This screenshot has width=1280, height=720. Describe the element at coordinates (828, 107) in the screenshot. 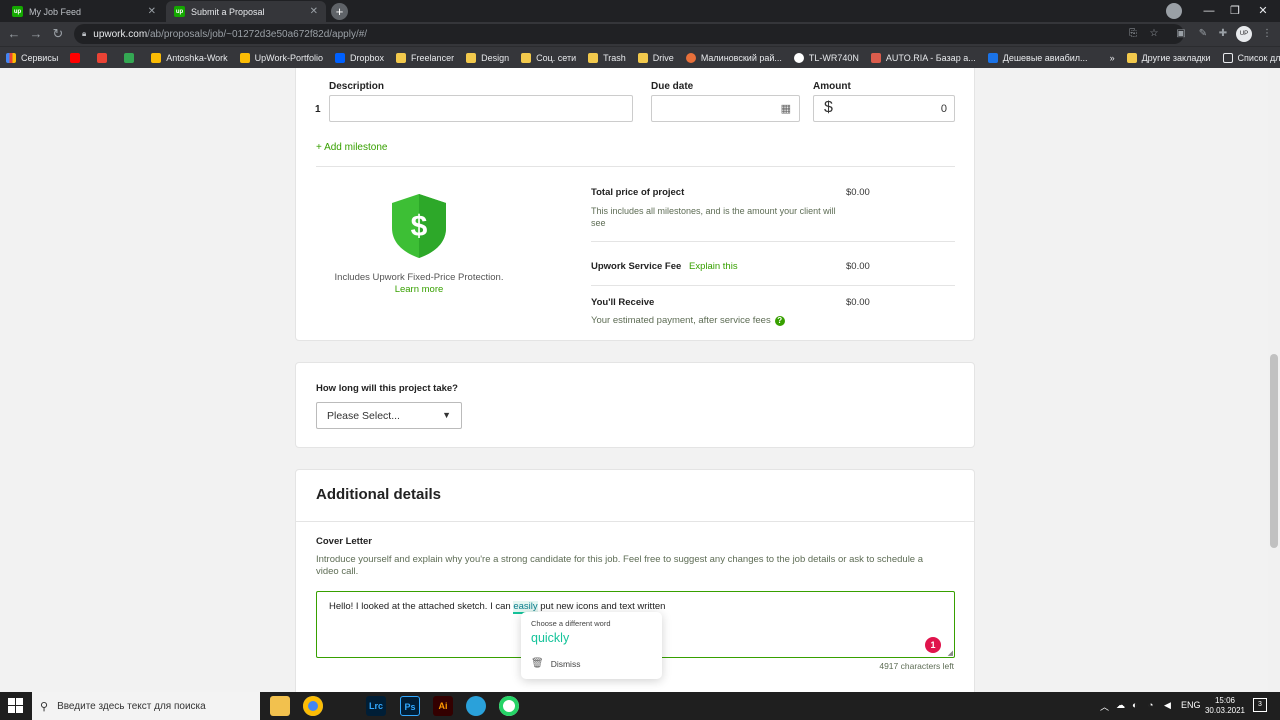

I see `dollar-sign: $` at that location.